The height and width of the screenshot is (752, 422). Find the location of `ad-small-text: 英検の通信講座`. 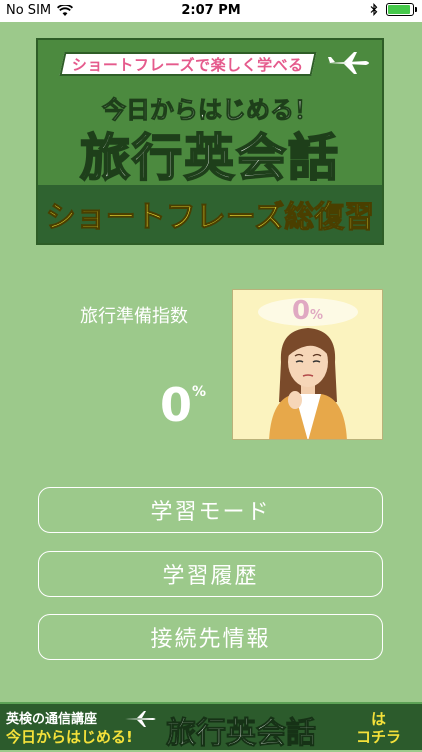

ad-small-text: 英検の通信講座 is located at coordinates (52, 719).